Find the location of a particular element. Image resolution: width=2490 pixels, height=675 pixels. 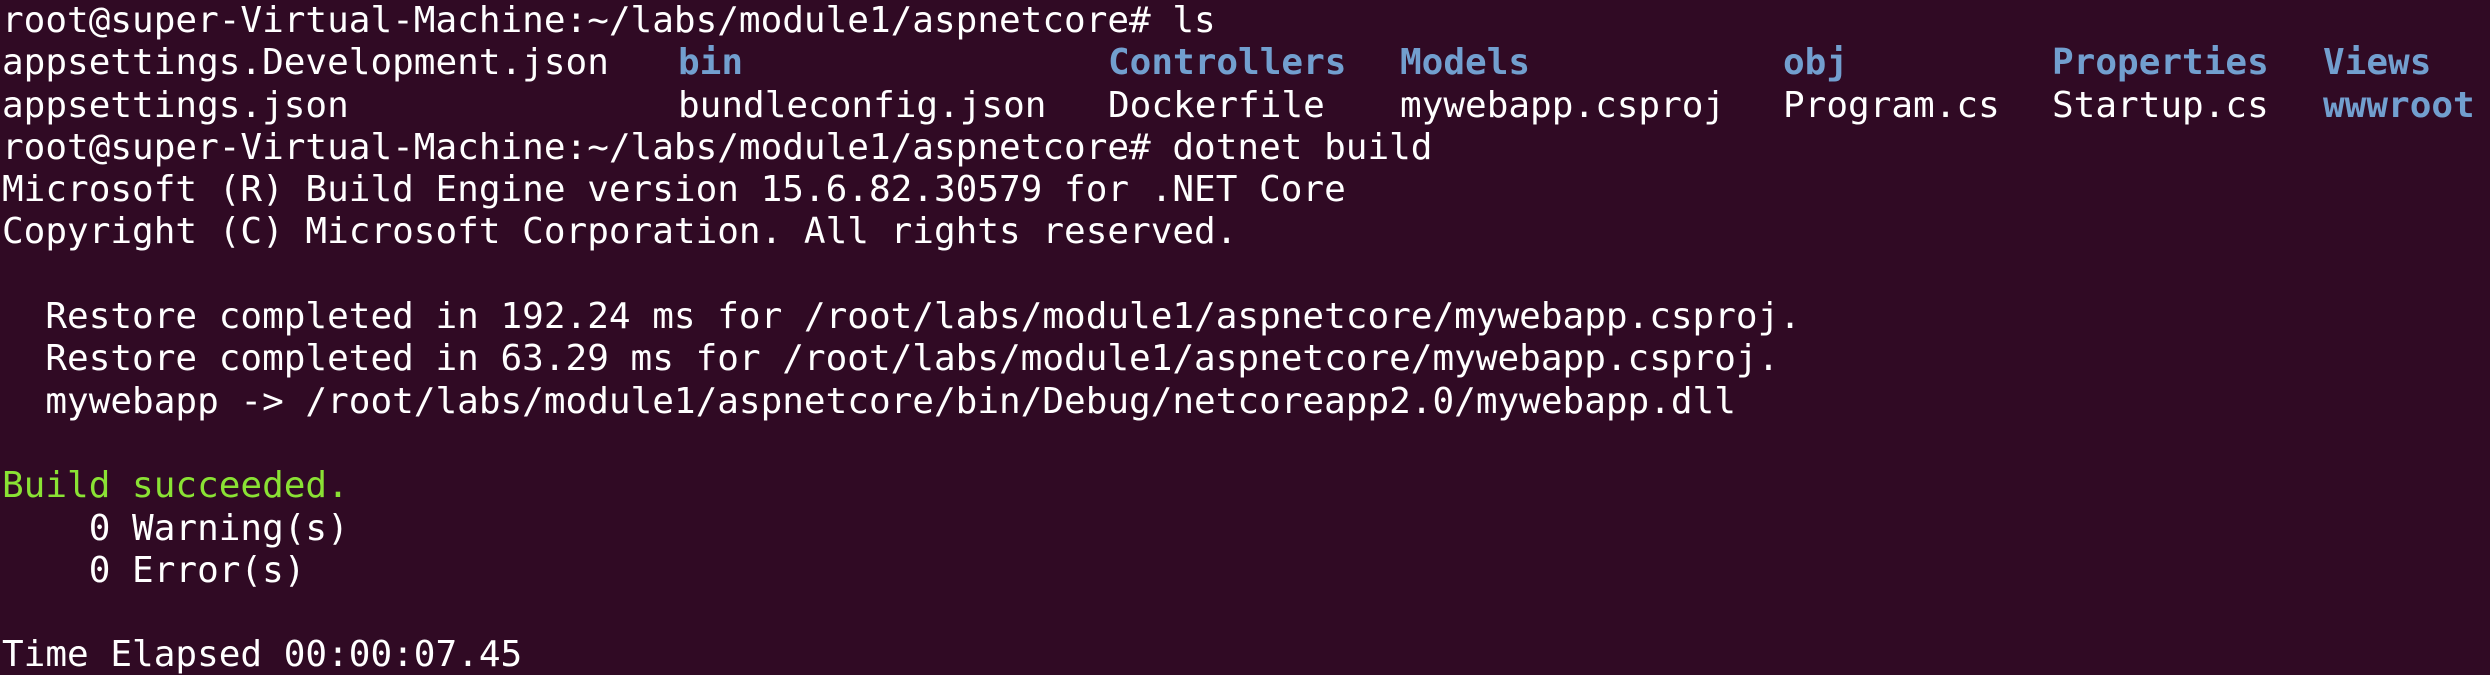

ls-entry-obj: obj is located at coordinates (1816, 63).